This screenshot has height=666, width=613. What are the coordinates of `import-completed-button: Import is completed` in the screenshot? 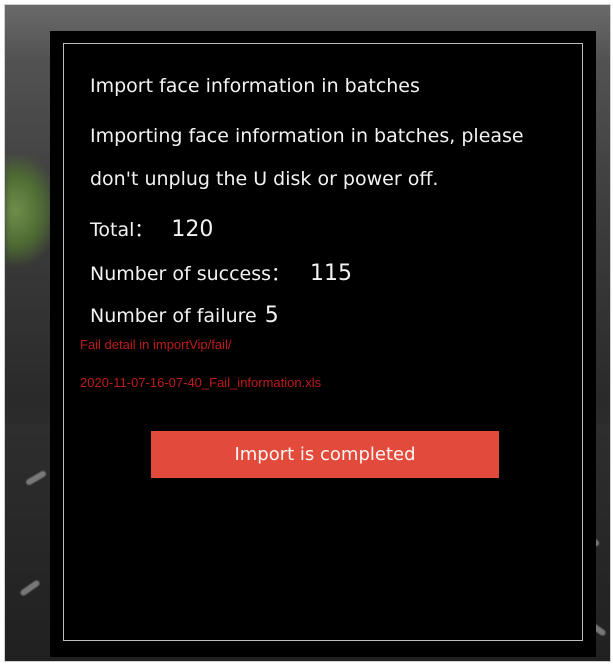 It's located at (325, 454).